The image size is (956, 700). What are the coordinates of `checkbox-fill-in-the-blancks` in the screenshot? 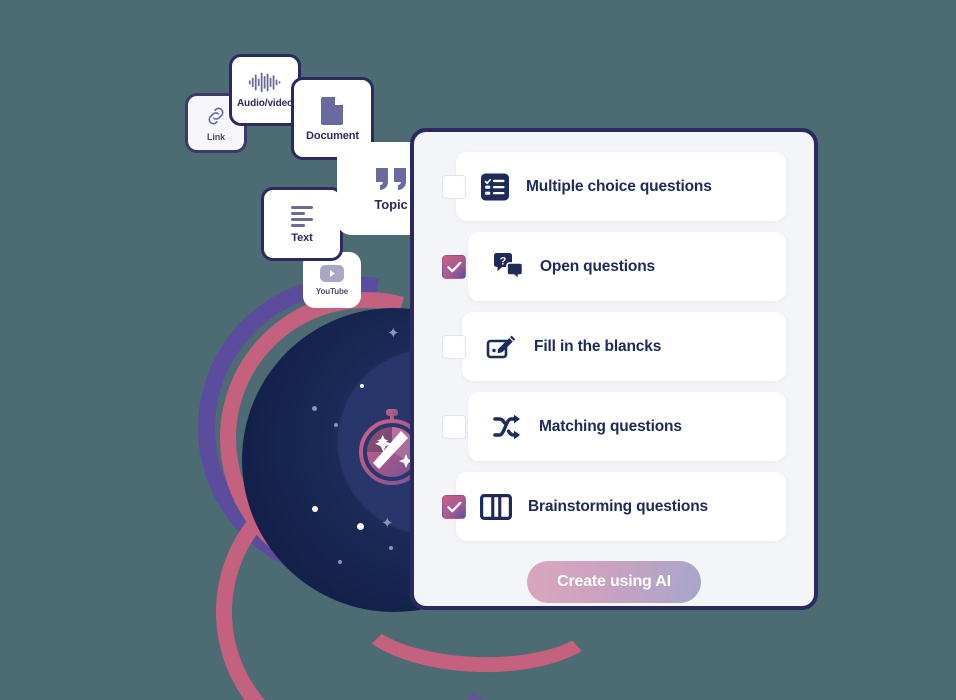 It's located at (454, 346).